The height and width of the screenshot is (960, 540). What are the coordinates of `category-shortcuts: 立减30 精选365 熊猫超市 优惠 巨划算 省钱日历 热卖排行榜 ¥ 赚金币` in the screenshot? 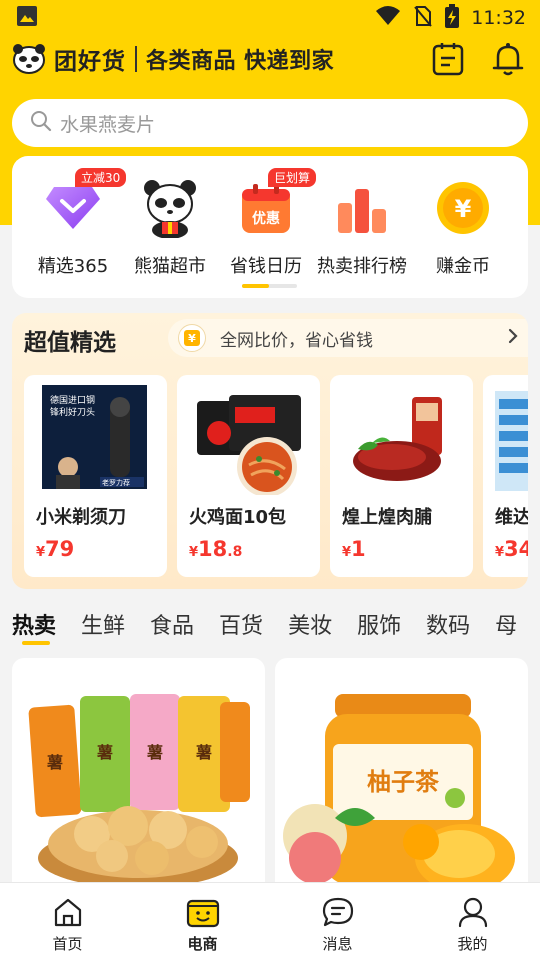 It's located at (270, 227).